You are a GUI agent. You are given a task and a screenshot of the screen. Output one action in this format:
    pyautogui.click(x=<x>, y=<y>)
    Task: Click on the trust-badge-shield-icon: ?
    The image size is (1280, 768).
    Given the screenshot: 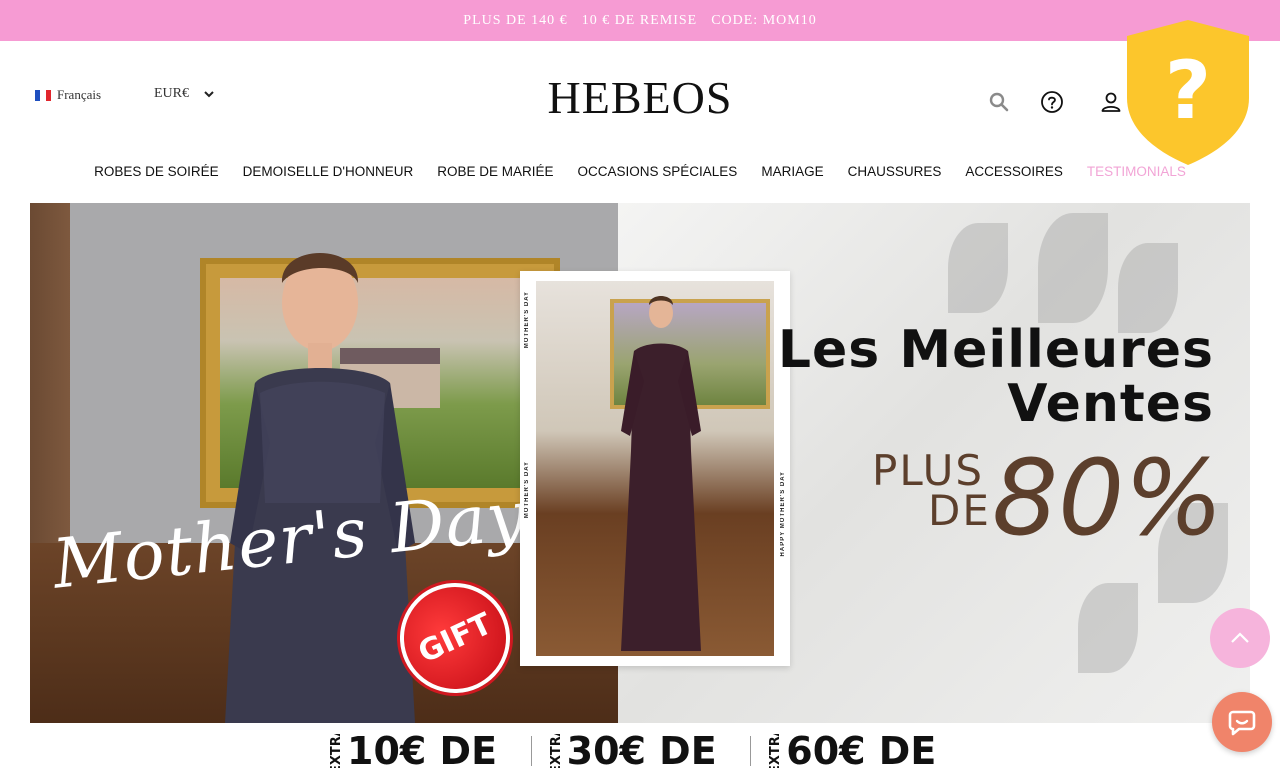 What is the action you would take?
    pyautogui.click(x=1188, y=92)
    